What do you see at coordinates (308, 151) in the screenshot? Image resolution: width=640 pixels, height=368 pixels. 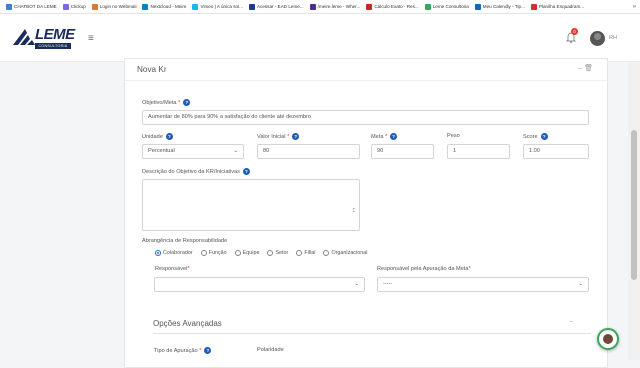 I see `valor-inicial-input: 80` at bounding box center [308, 151].